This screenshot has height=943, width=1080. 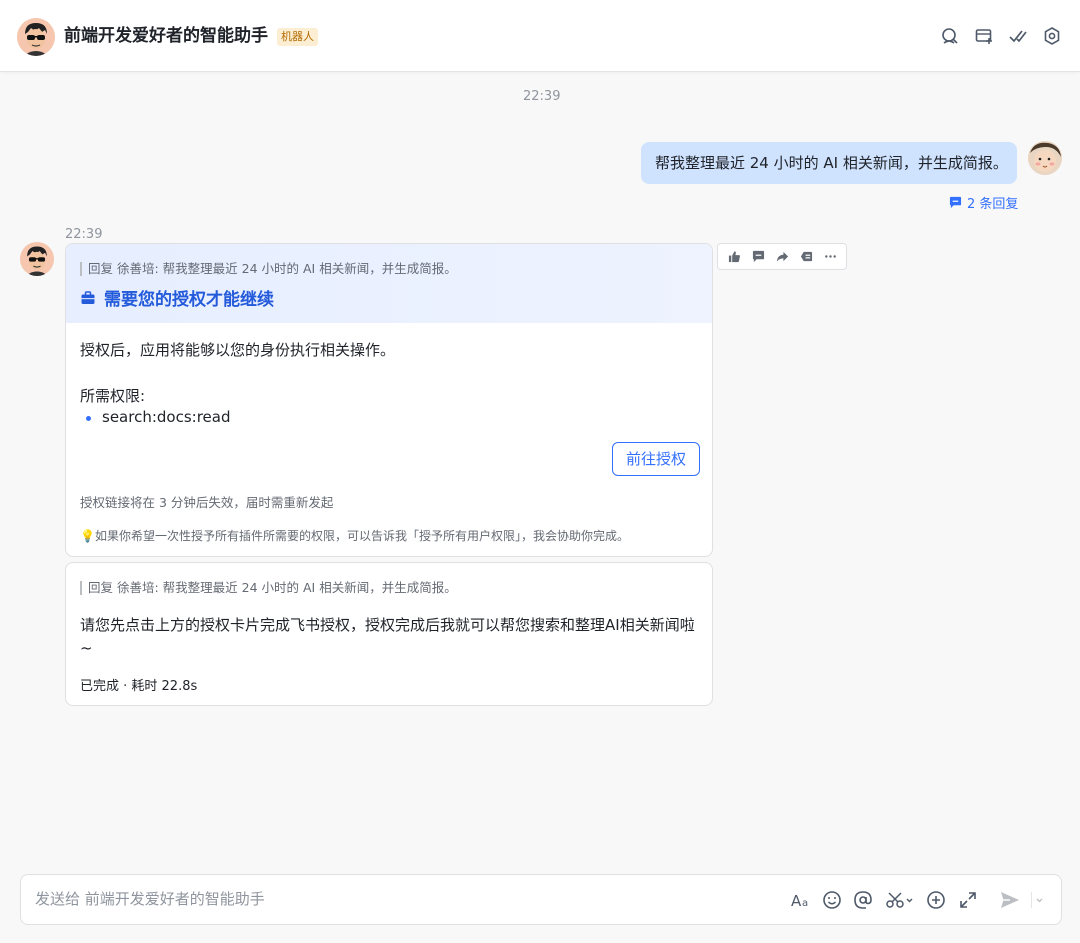 I want to click on permissions-label: 所需权限:, so click(x=113, y=396).